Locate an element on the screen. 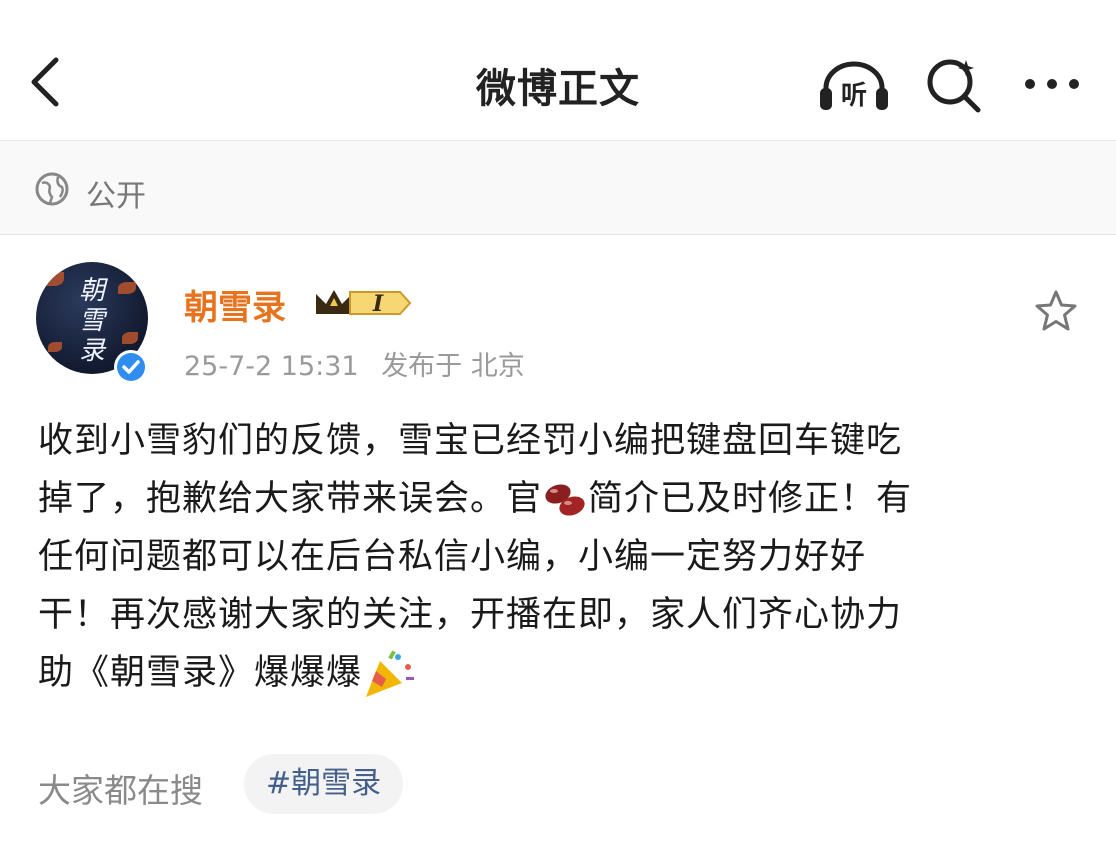 This screenshot has height=858, width=1116. post-date: 25-7-2 15:31 is located at coordinates (271, 366).